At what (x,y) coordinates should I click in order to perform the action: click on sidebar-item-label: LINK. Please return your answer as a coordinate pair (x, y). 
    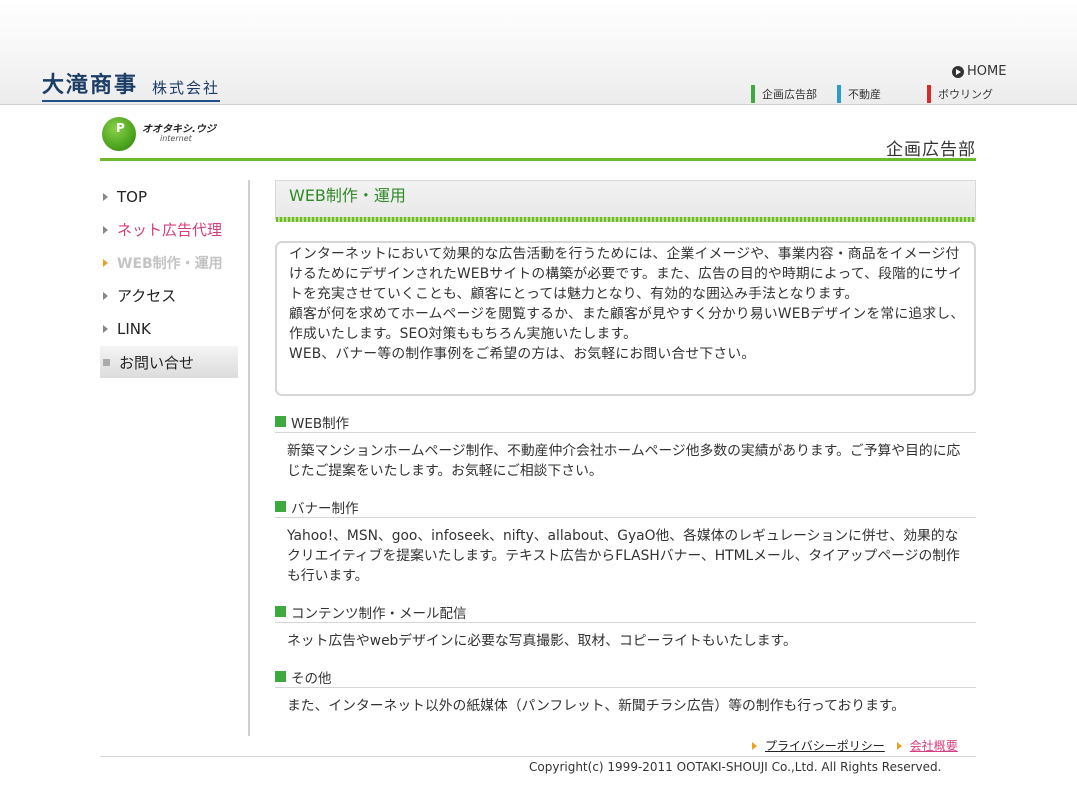
    Looking at the image, I should click on (134, 328).